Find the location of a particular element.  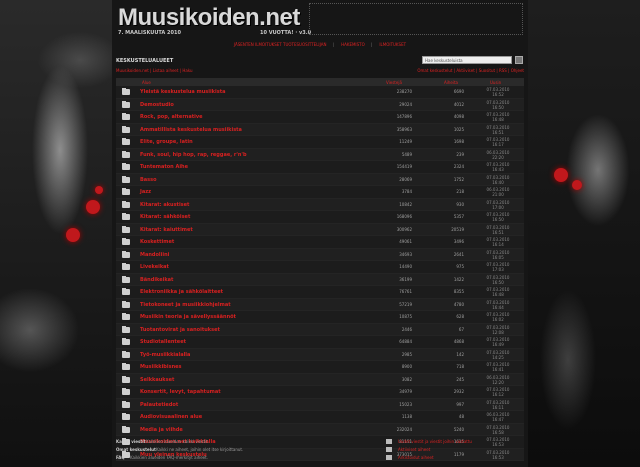

forum-link: Elite, groupe, latin is located at coordinates (166, 142).